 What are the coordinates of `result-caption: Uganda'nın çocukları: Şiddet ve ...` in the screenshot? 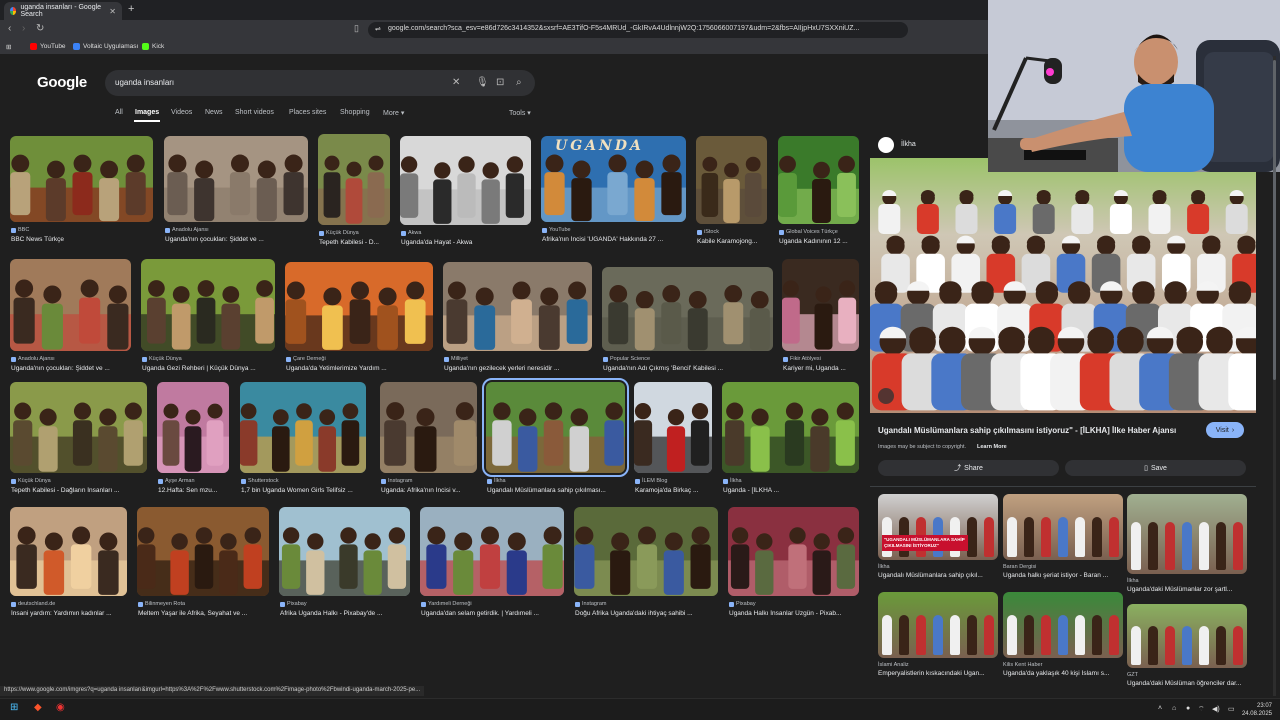 It's located at (237, 239).